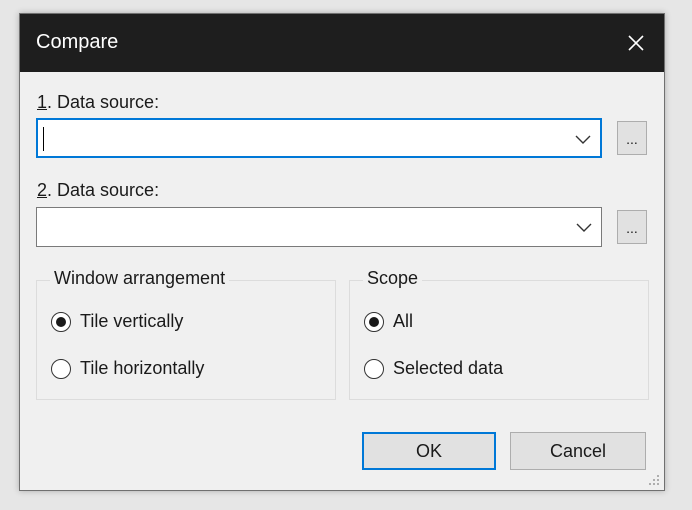 The image size is (692, 510). Describe the element at coordinates (429, 451) in the screenshot. I see `ok-button: OK` at that location.